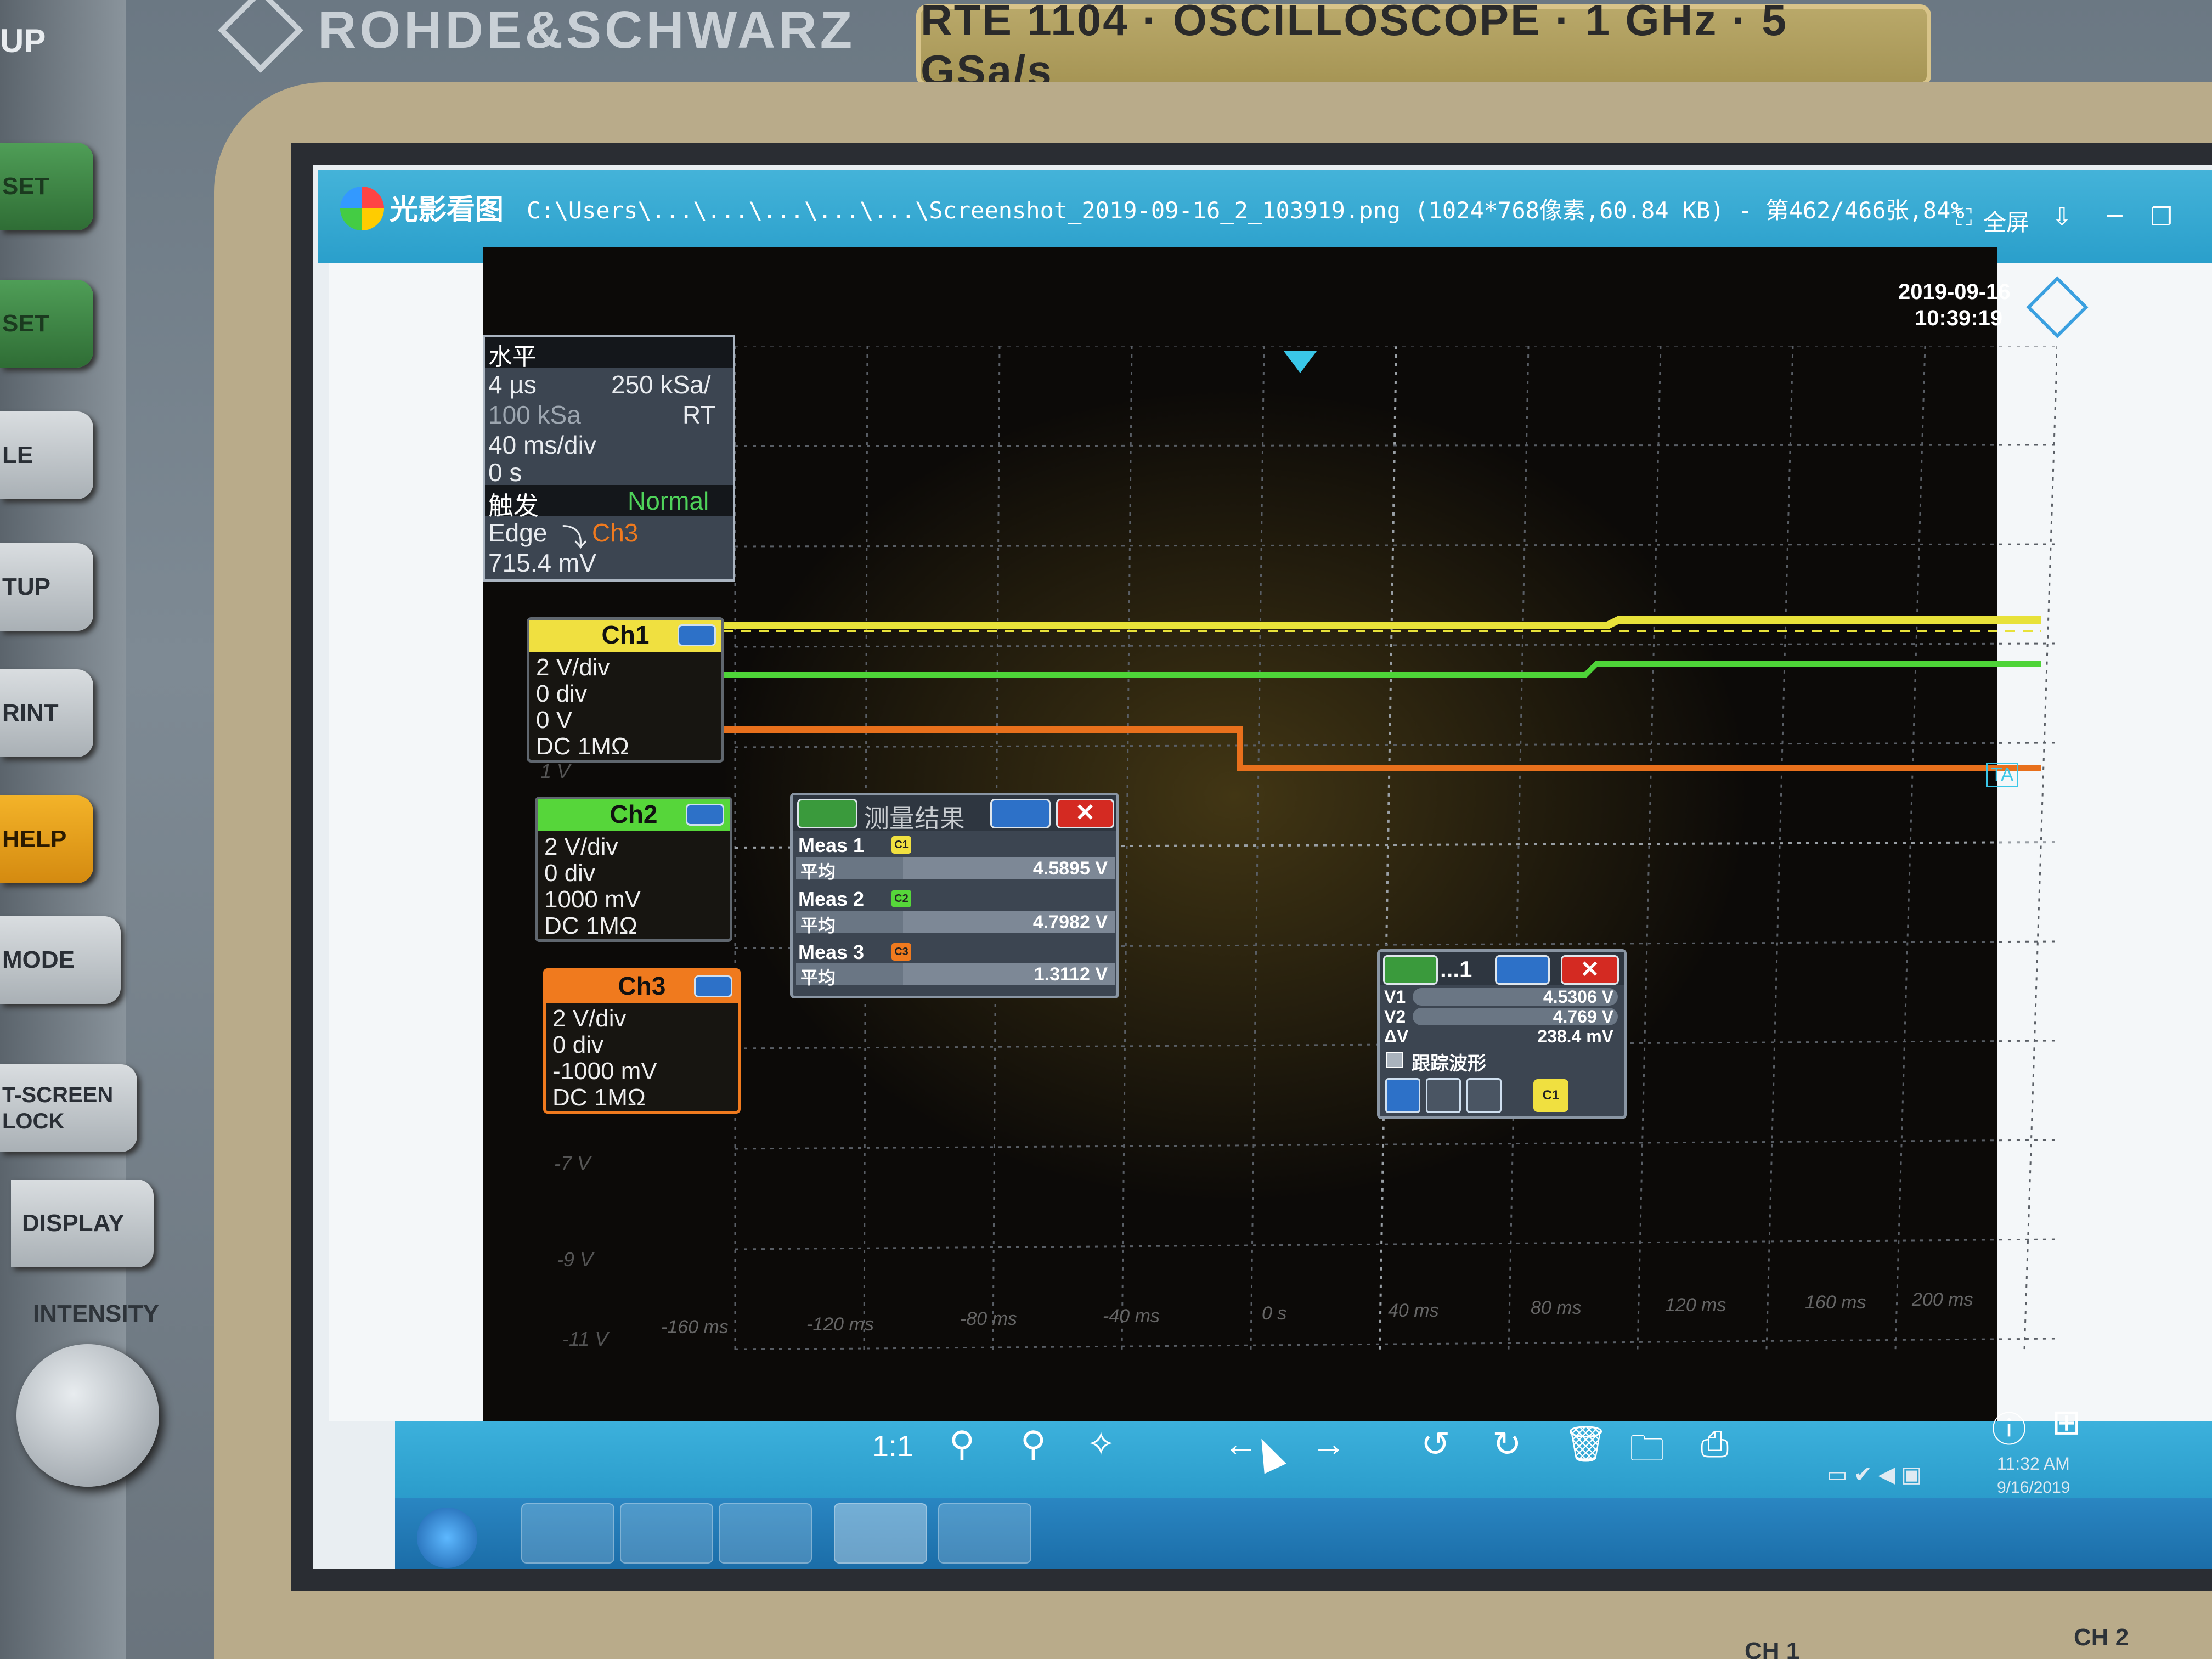 This screenshot has height=1659, width=2212. I want to click on trigger-level: 715.4 mV, so click(542, 563).